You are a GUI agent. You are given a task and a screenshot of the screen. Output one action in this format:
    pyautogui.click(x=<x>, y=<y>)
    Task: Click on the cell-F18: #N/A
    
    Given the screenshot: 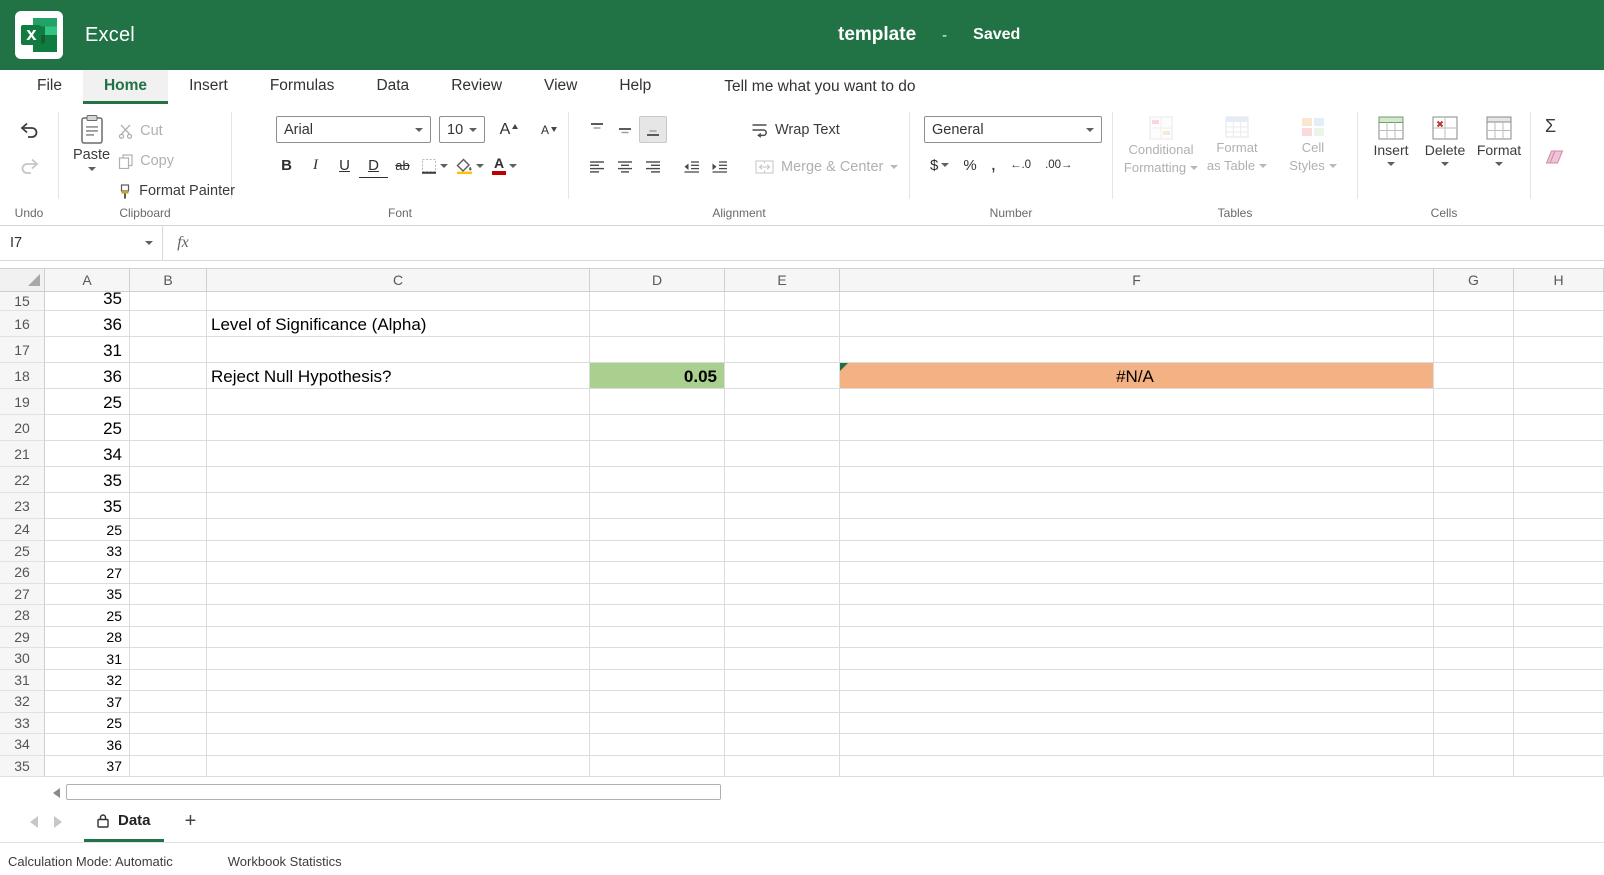 What is the action you would take?
    pyautogui.click(x=1137, y=376)
    